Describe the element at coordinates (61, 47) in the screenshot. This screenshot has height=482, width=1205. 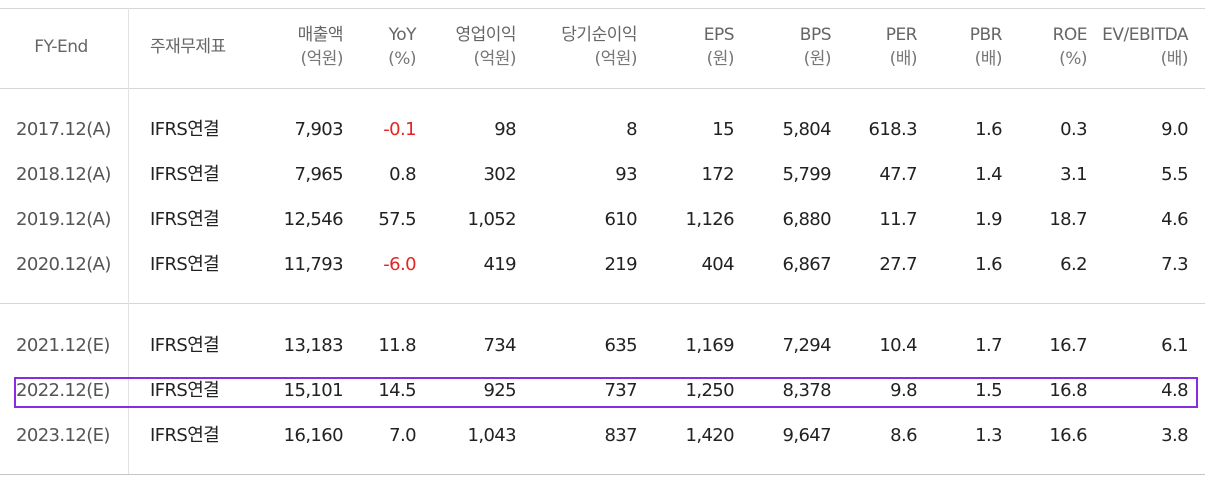
I see `header-fy-end: FY-End` at that location.